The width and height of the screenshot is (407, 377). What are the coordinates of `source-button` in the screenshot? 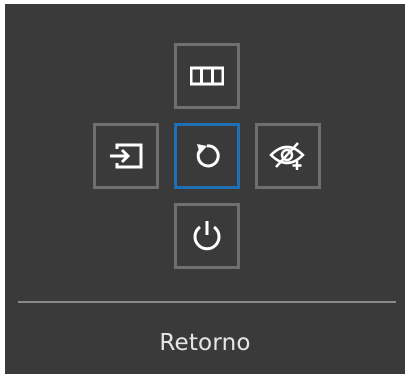 It's located at (126, 156).